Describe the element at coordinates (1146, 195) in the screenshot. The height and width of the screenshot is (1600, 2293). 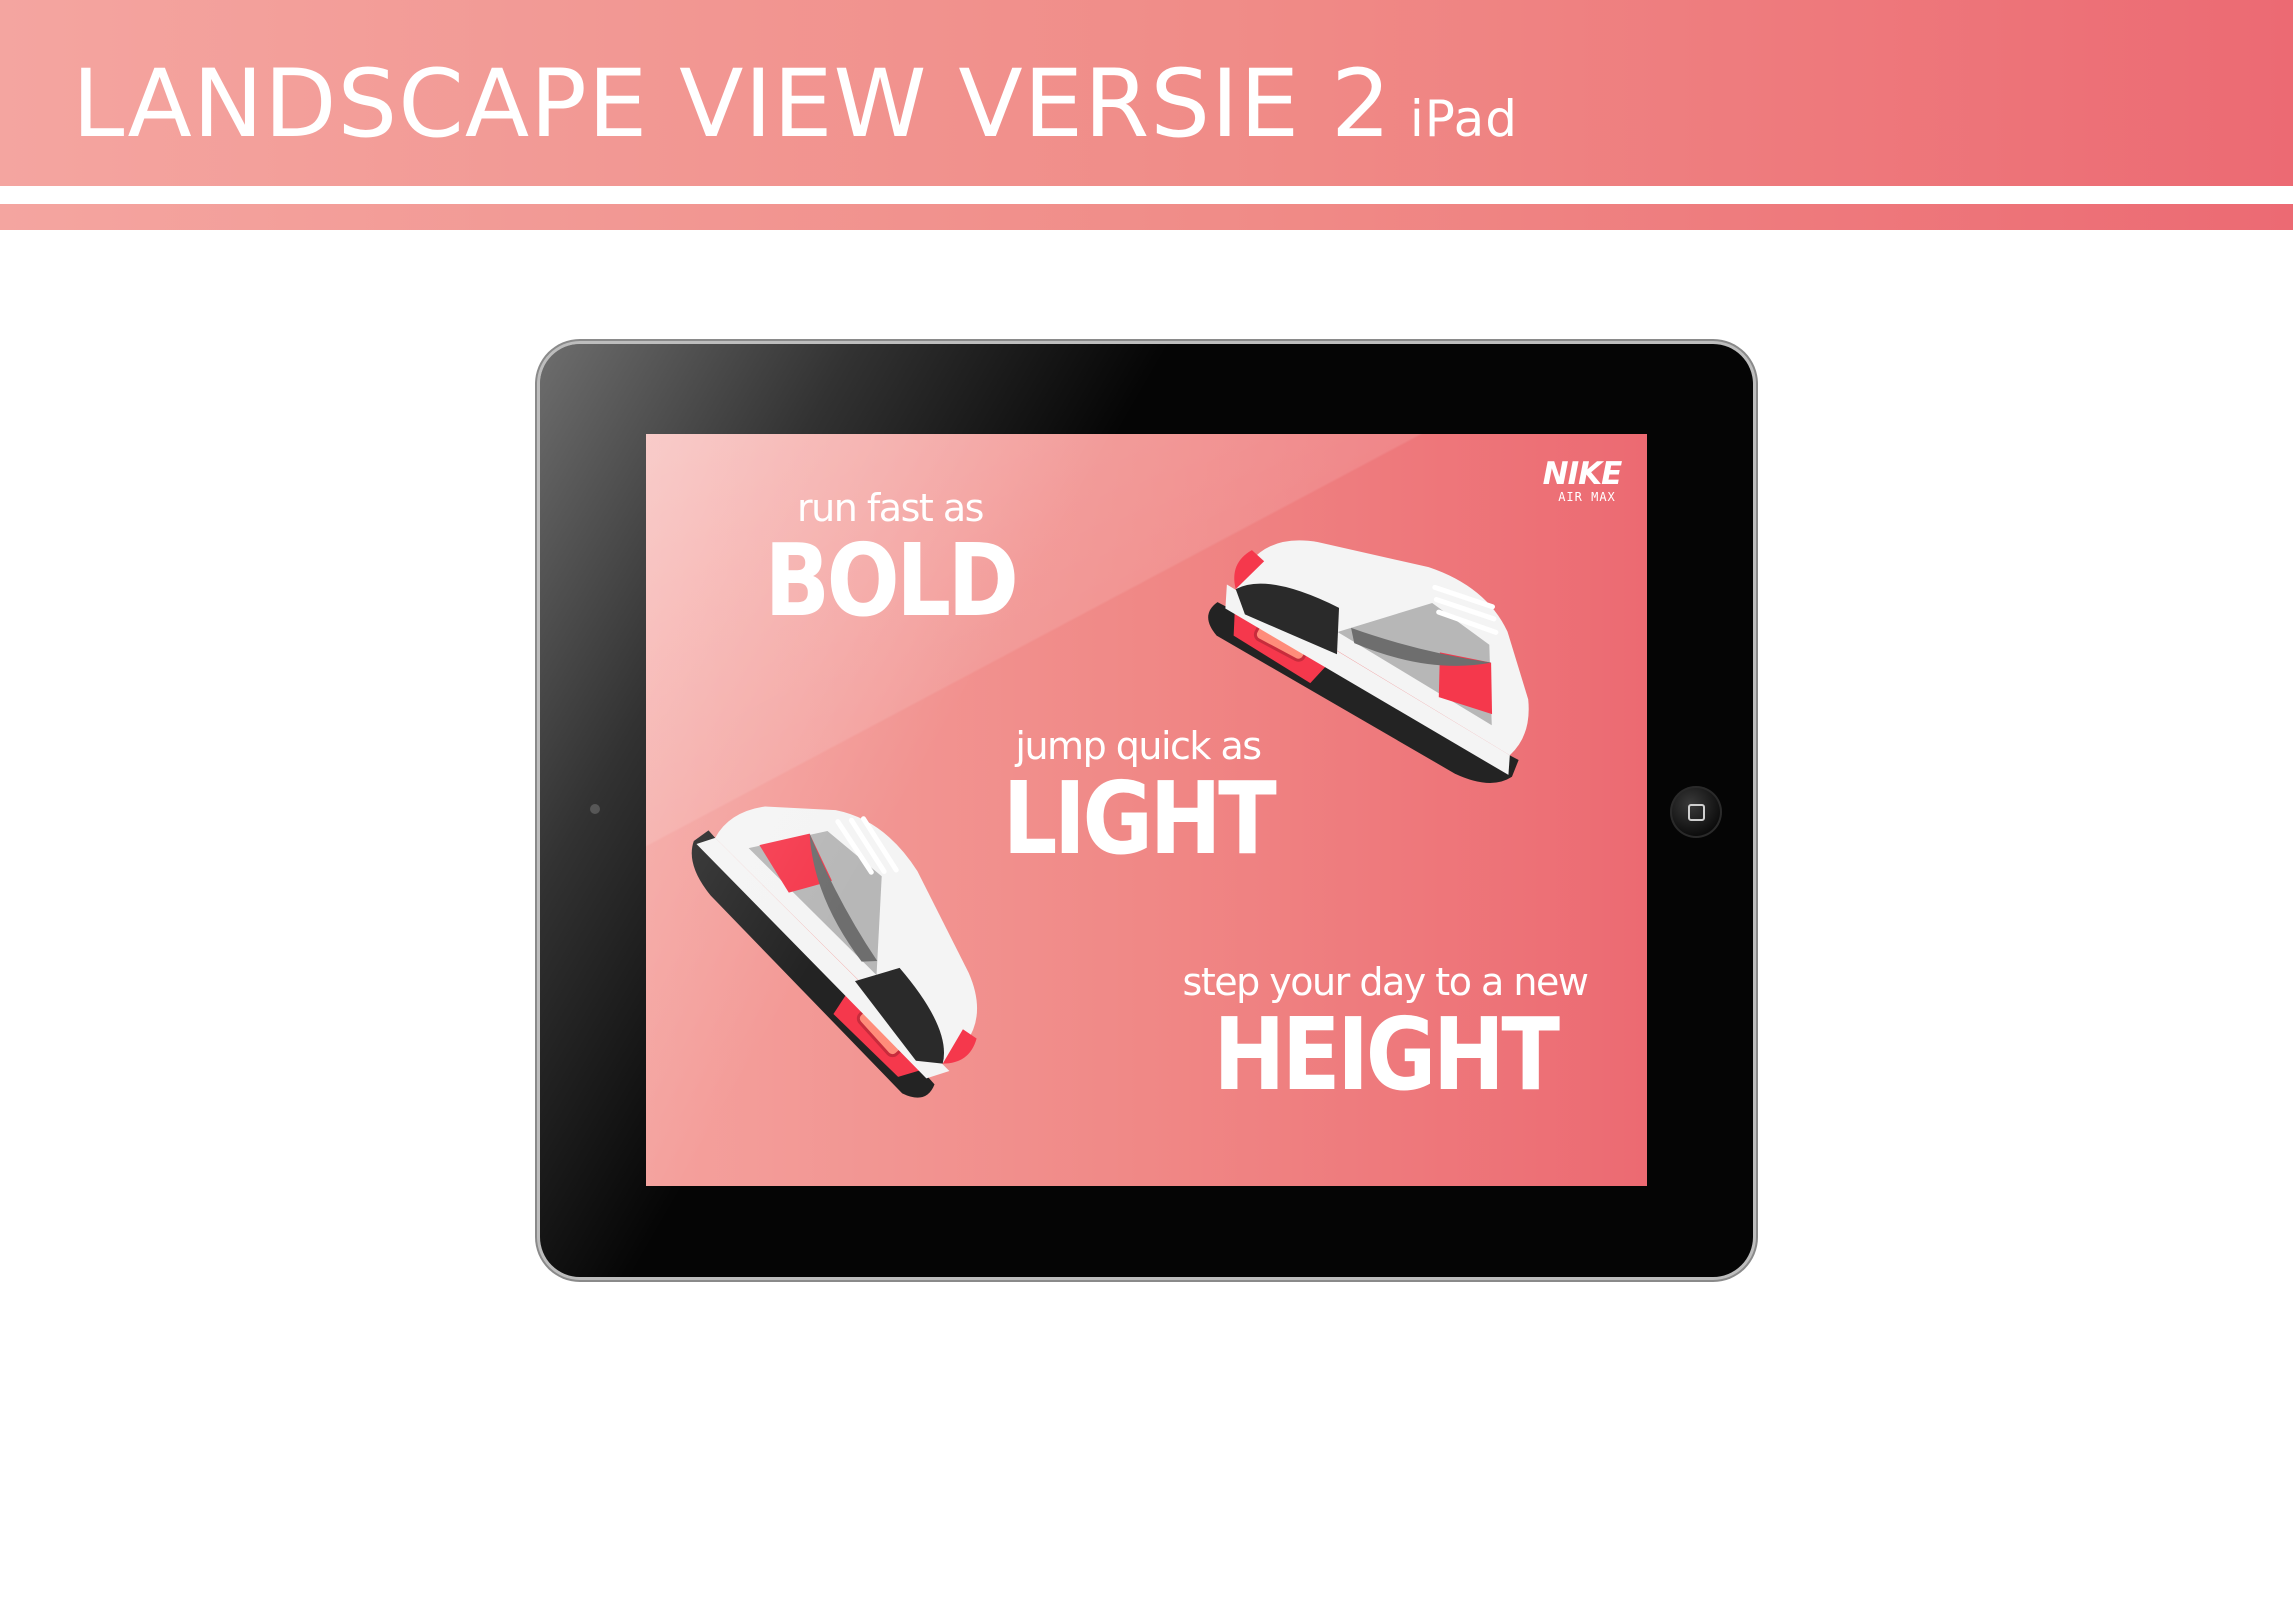
I see `divider-gap` at that location.